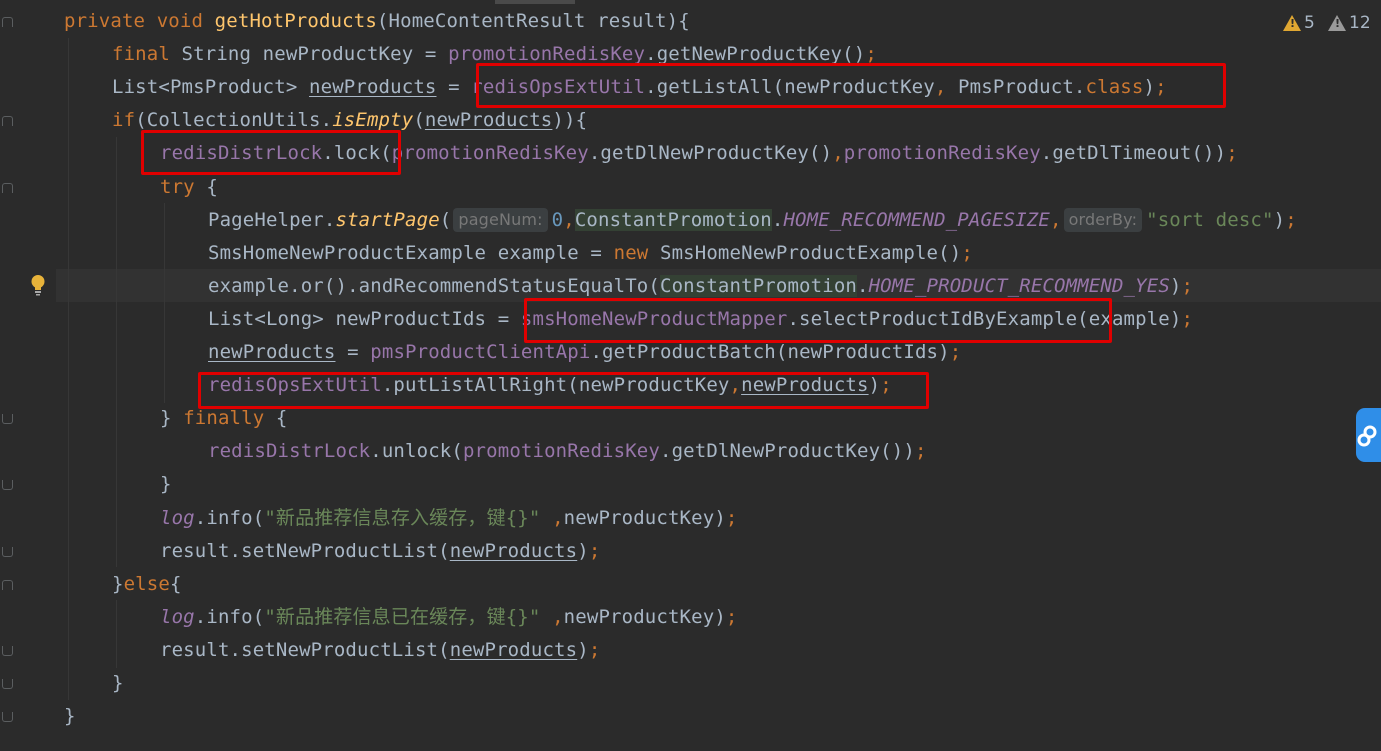 The image size is (1381, 751). Describe the element at coordinates (755, 54) in the screenshot. I see `code-token: .getNewProductKey()` at that location.